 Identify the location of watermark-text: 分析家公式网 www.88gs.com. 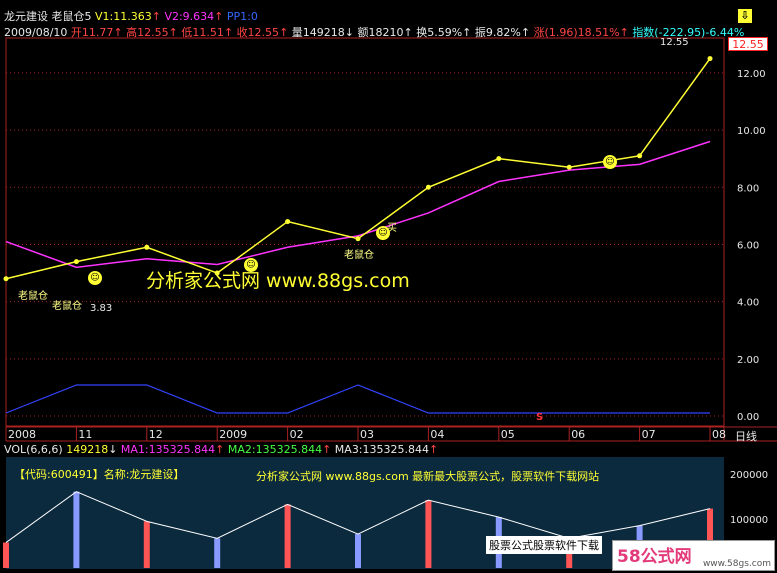
(278, 281).